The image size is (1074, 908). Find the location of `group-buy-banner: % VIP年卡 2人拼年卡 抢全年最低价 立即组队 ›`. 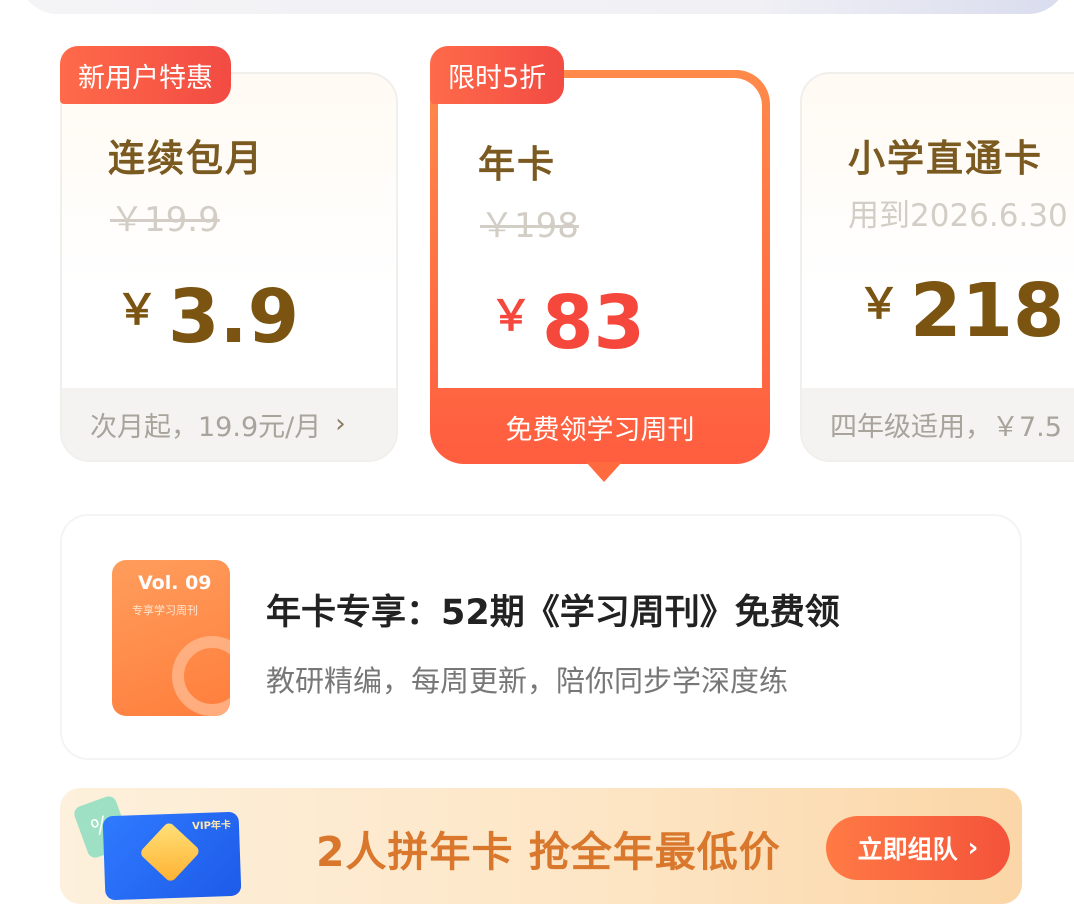

group-buy-banner: % VIP年卡 2人拼年卡 抢全年最低价 立即组队 › is located at coordinates (541, 846).